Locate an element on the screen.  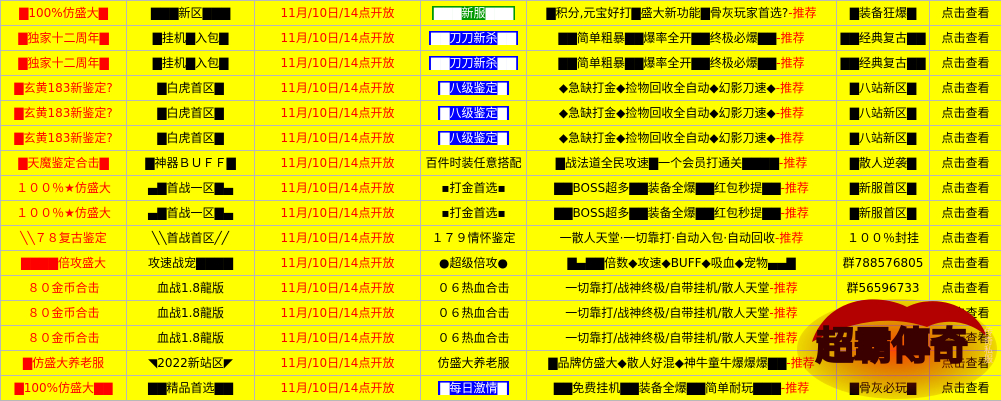
server-name: ▇独家十二周年▇ is located at coordinates (63, 38).